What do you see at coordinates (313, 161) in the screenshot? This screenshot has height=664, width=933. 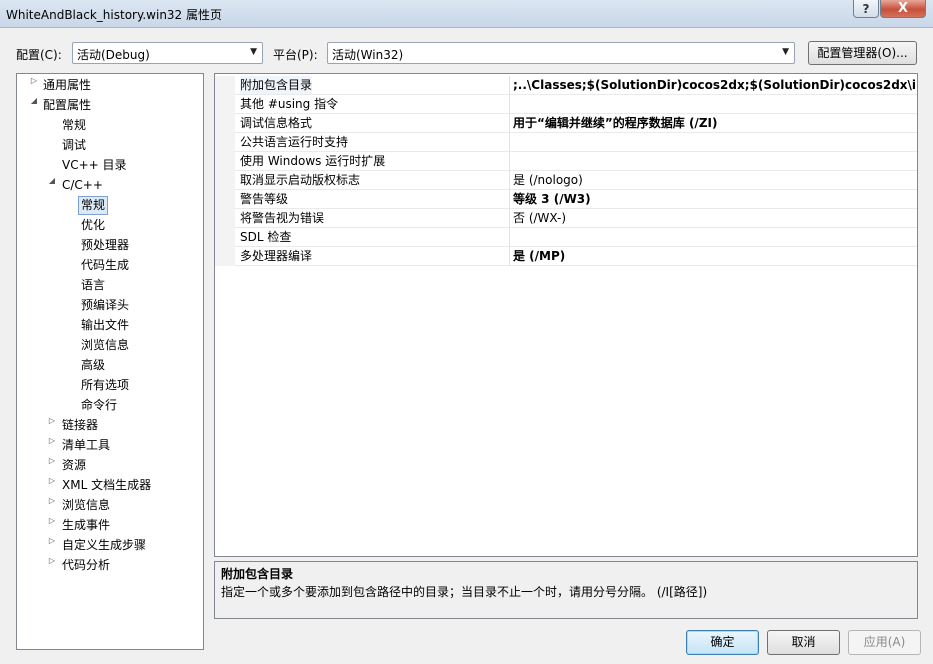 I see `property-name: 使用 Windows 运行时扩展` at bounding box center [313, 161].